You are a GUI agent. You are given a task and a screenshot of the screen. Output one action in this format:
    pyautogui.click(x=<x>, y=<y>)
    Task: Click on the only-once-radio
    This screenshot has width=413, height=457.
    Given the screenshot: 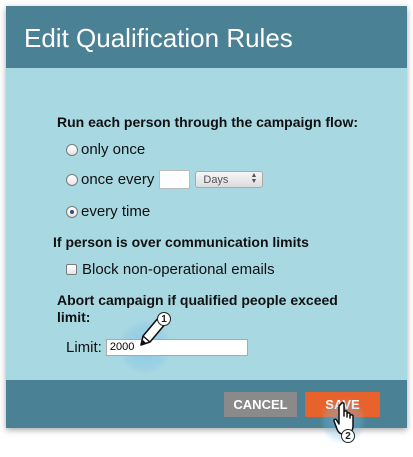 What is the action you would take?
    pyautogui.click(x=72, y=149)
    